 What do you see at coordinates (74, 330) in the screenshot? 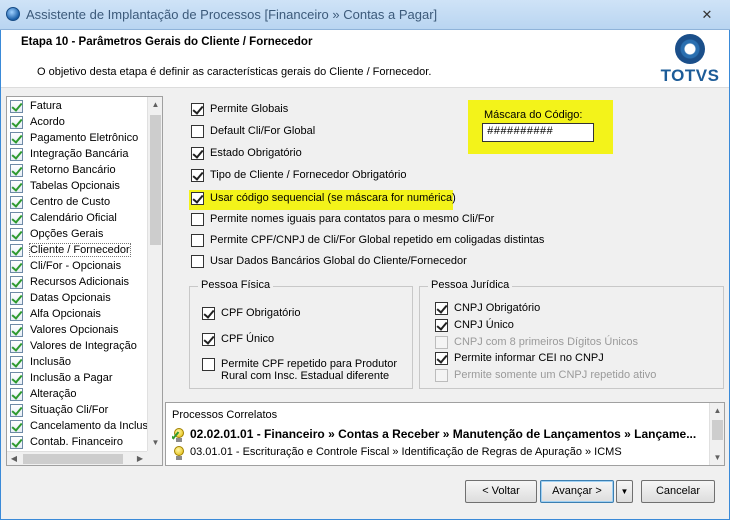
I see `sidebar-step-label: Valores Opcionais` at bounding box center [74, 330].